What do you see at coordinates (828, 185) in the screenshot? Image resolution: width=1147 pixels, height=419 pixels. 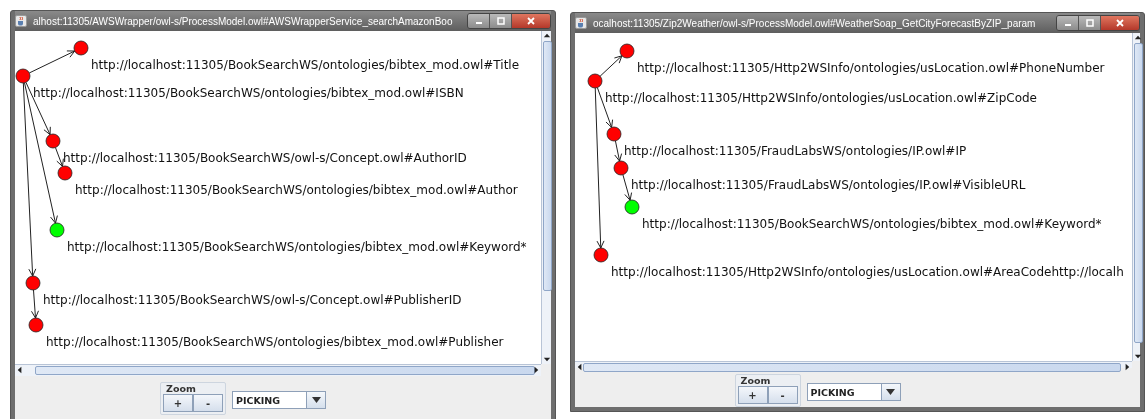 I see `node-label: http://localhost:11305/FraudLabsWS/ontologies/IP.owl#VisibleURL` at bounding box center [828, 185].